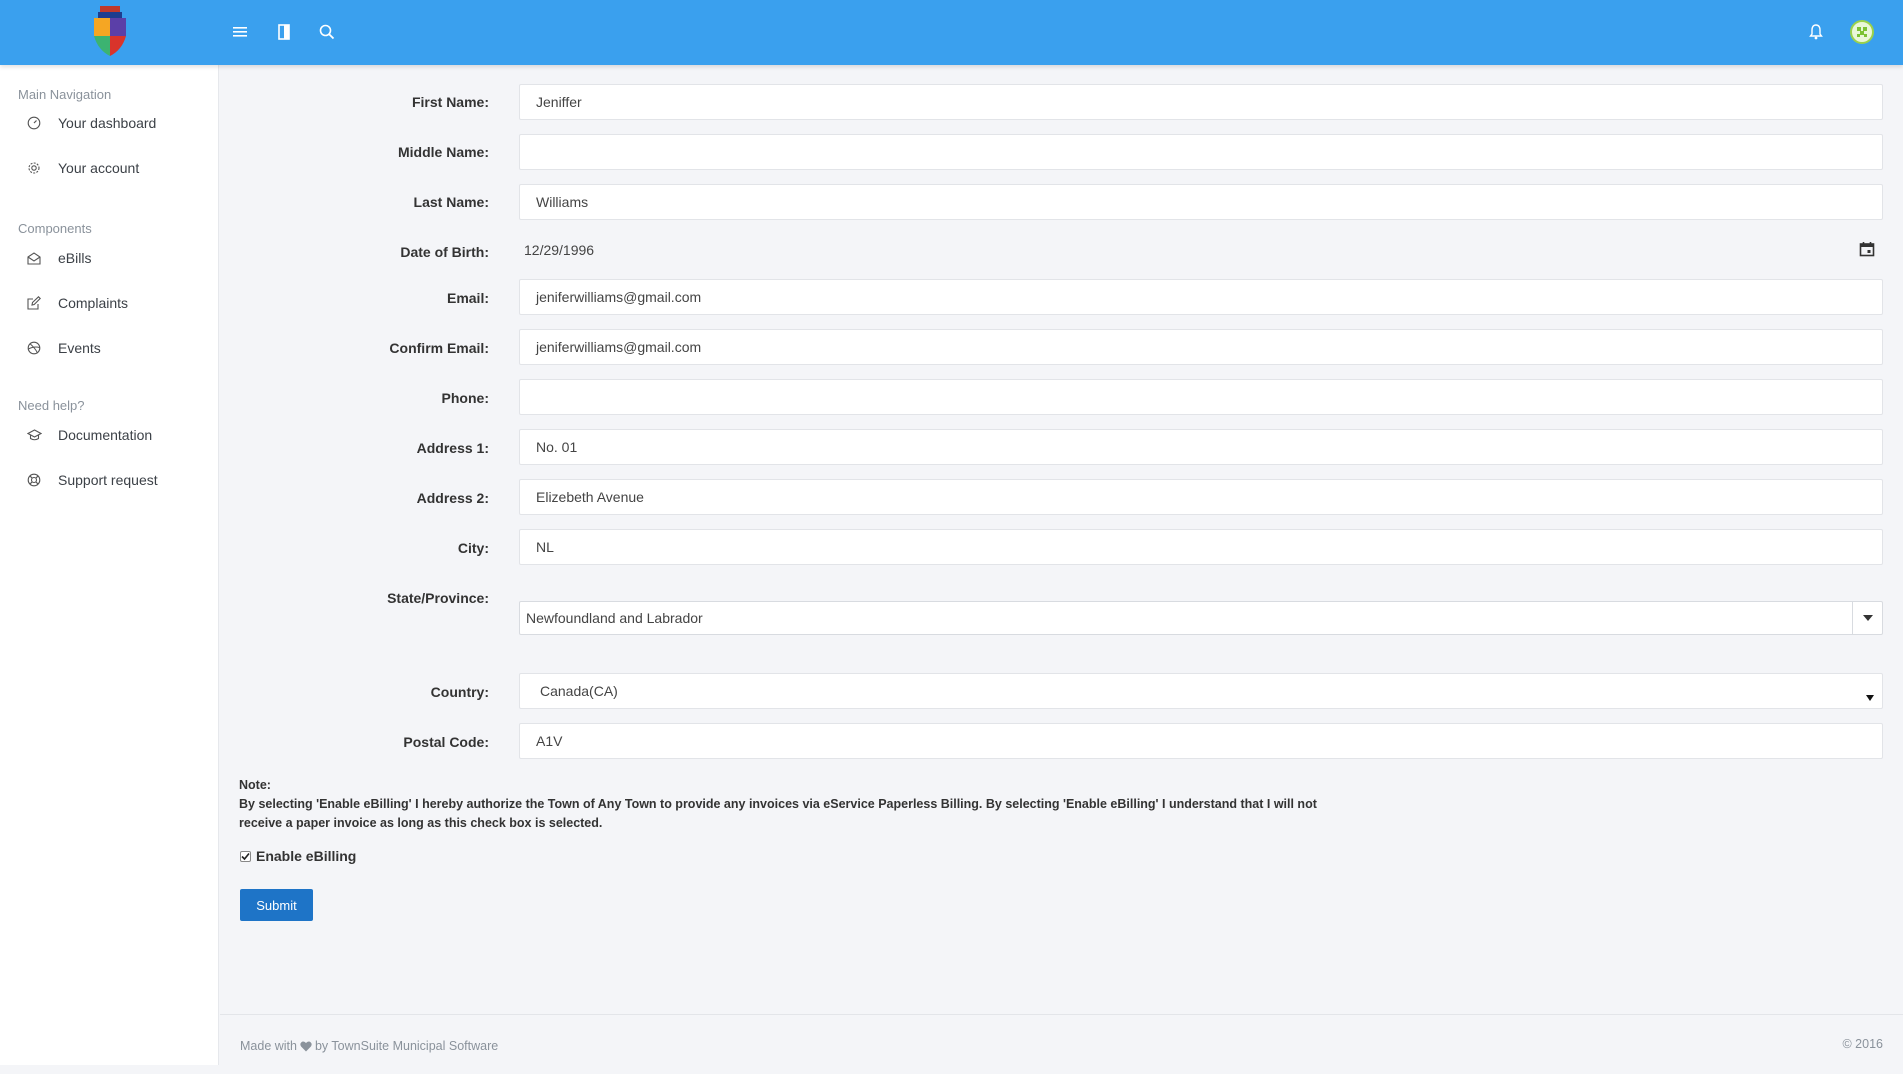 The height and width of the screenshot is (1074, 1903). Describe the element at coordinates (444, 252) in the screenshot. I see `dob-label: Date of Birth:` at that location.